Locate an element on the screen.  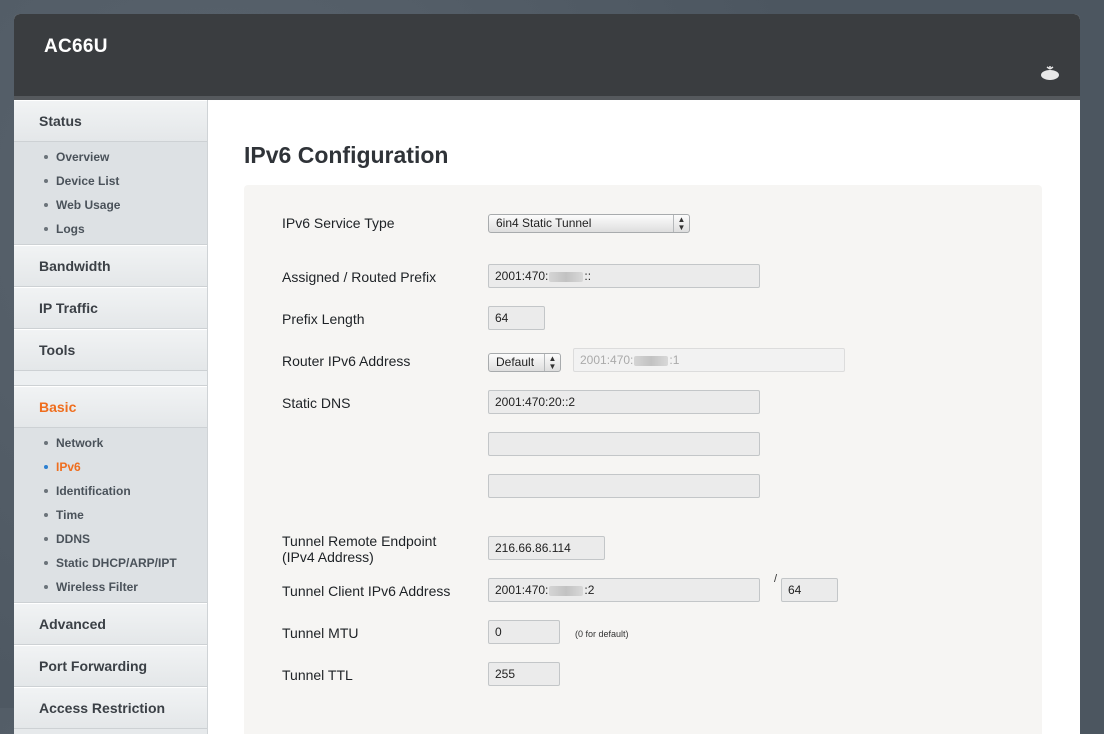
sidebar-item-ip-traffic: IP Traffic is located at coordinates (110, 308).